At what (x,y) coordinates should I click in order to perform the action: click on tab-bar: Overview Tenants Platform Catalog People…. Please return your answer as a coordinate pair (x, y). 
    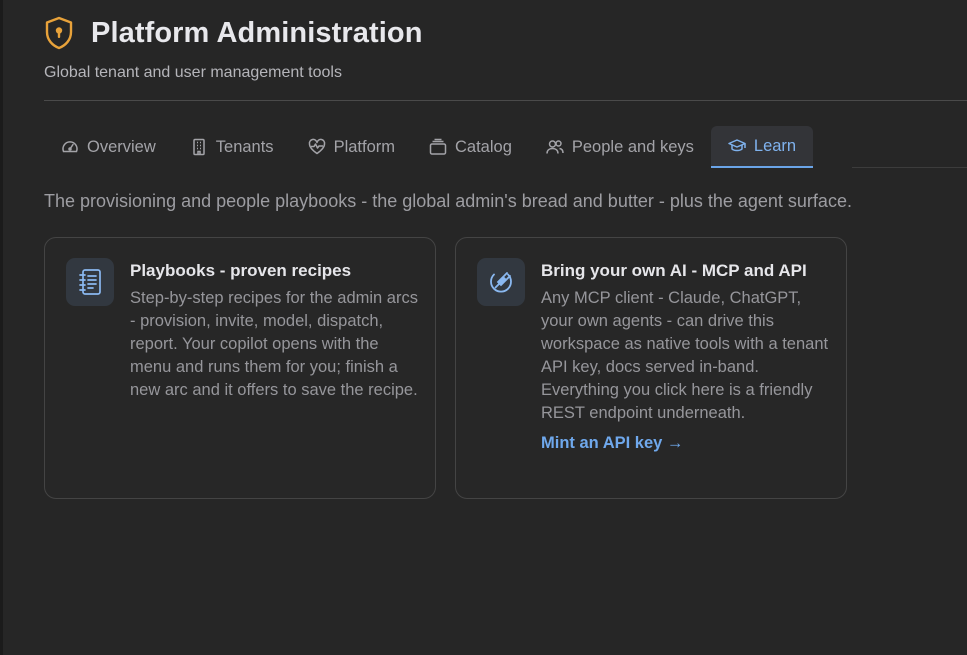
    Looking at the image, I should click on (429, 147).